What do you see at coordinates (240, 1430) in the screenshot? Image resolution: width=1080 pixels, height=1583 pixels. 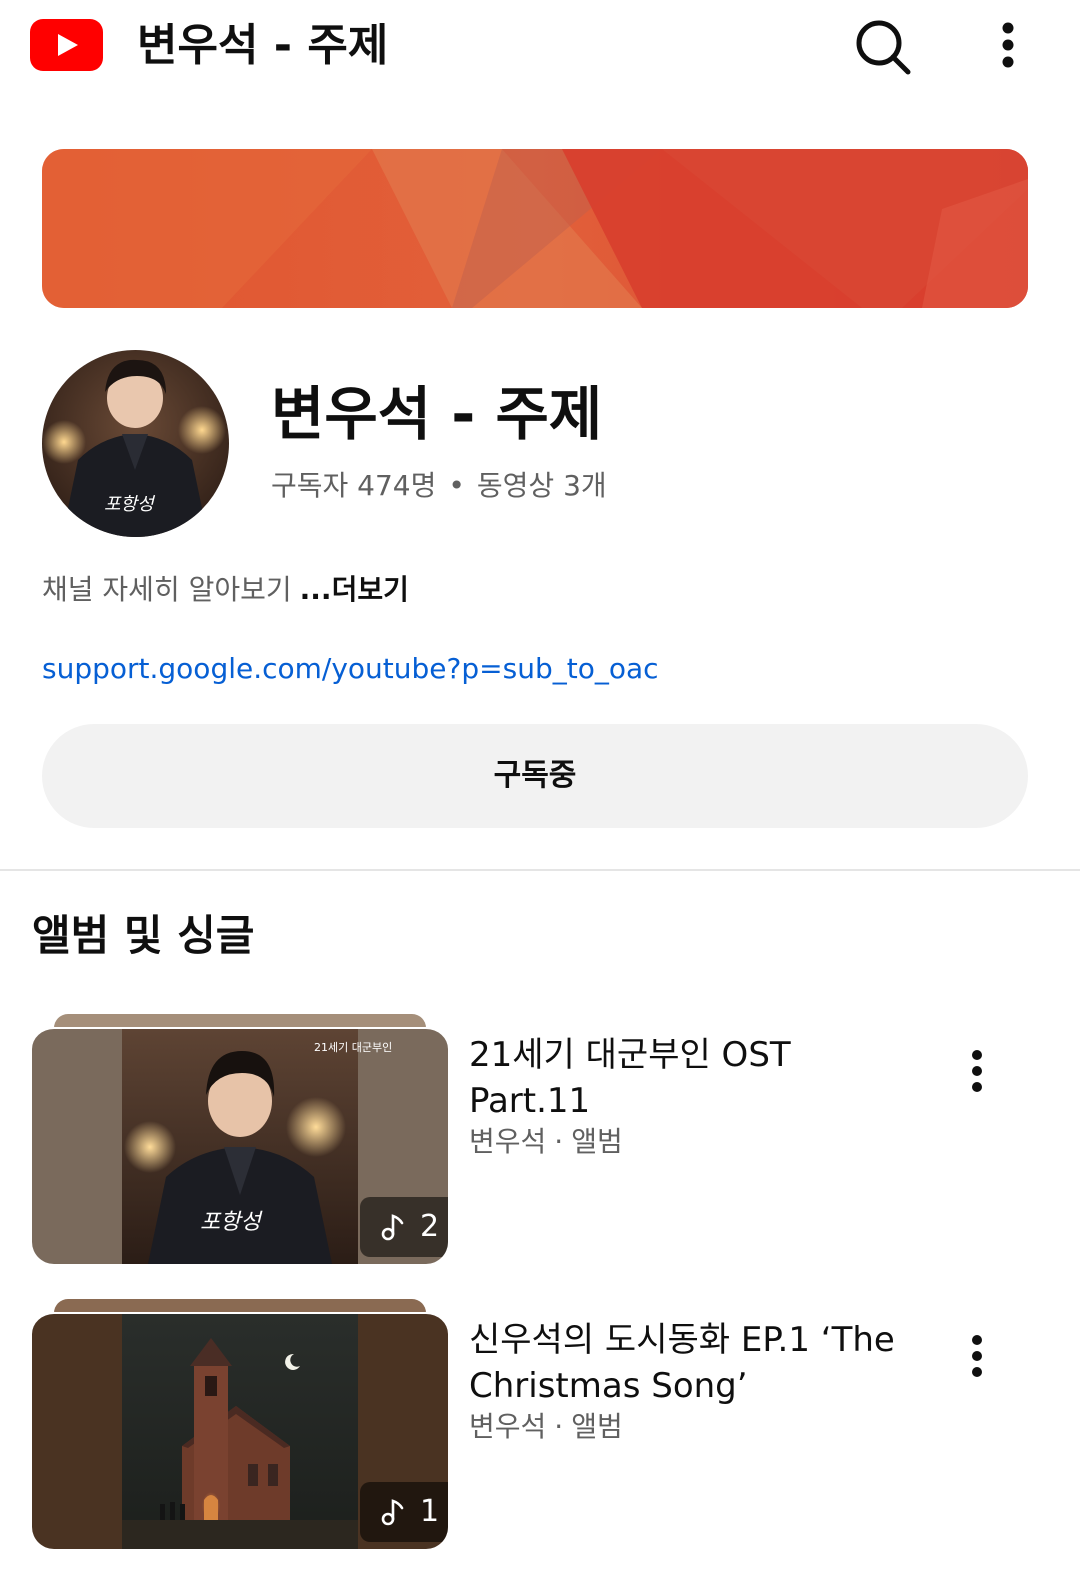 I see `album-thumbnail: 1` at bounding box center [240, 1430].